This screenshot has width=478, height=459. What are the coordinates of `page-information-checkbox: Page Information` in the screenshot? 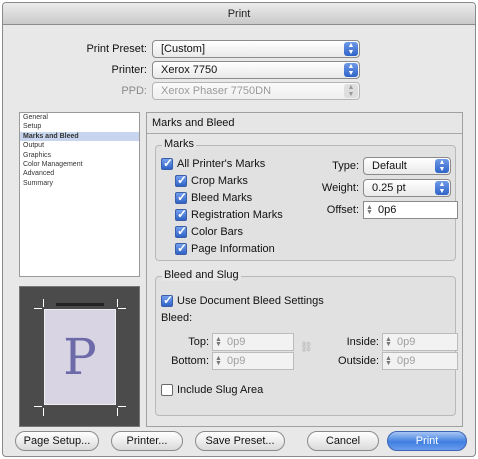 It's located at (225, 248).